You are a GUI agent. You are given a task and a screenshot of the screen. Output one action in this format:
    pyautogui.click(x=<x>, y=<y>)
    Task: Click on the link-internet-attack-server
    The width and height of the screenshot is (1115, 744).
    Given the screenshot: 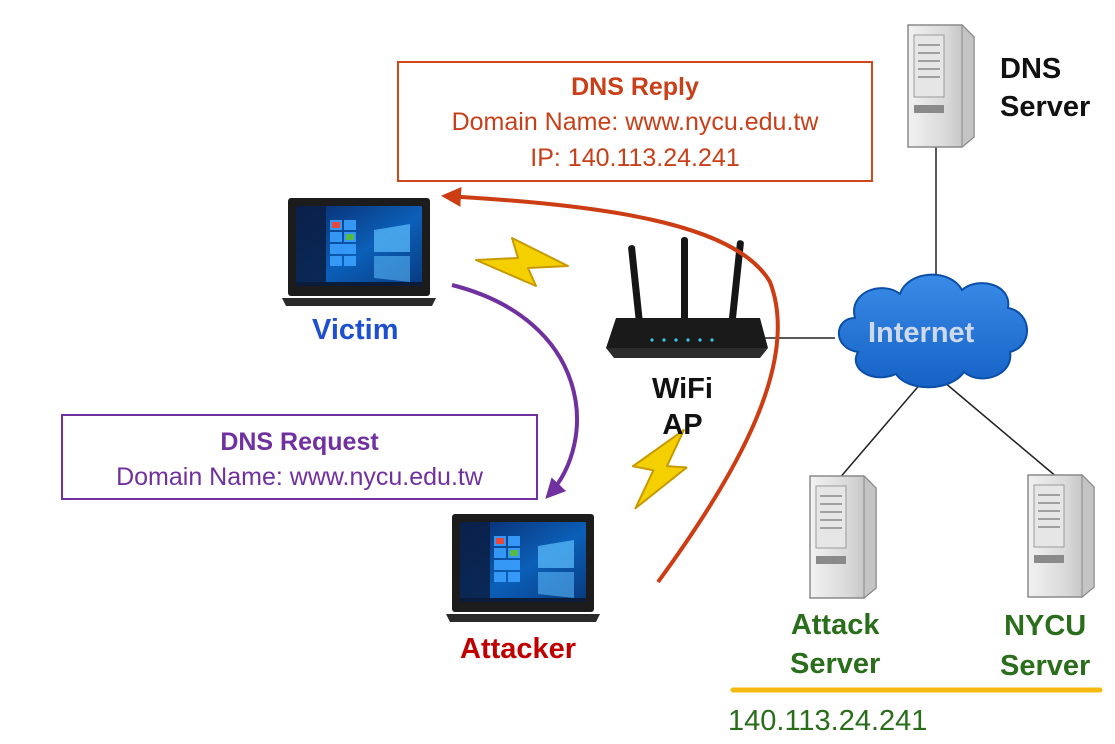 What is the action you would take?
    pyautogui.click(x=880, y=431)
    